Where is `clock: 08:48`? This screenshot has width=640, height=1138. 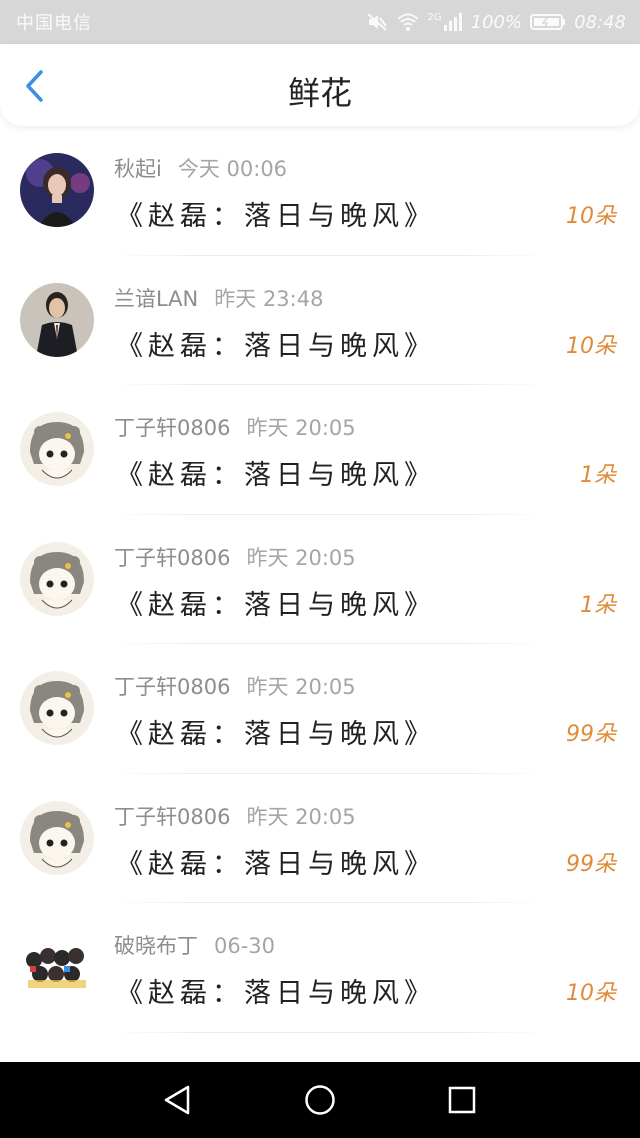 clock: 08:48 is located at coordinates (600, 22).